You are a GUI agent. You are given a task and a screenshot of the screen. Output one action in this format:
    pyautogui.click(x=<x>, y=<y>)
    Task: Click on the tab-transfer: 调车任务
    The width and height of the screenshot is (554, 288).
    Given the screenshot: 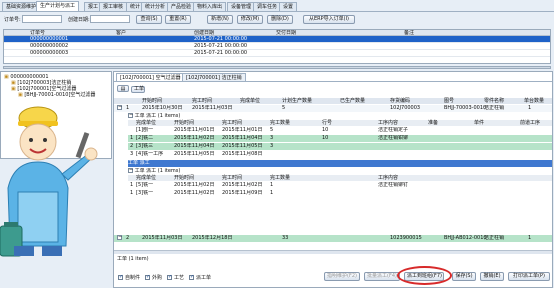 What is the action you would take?
    pyautogui.click(x=267, y=6)
    